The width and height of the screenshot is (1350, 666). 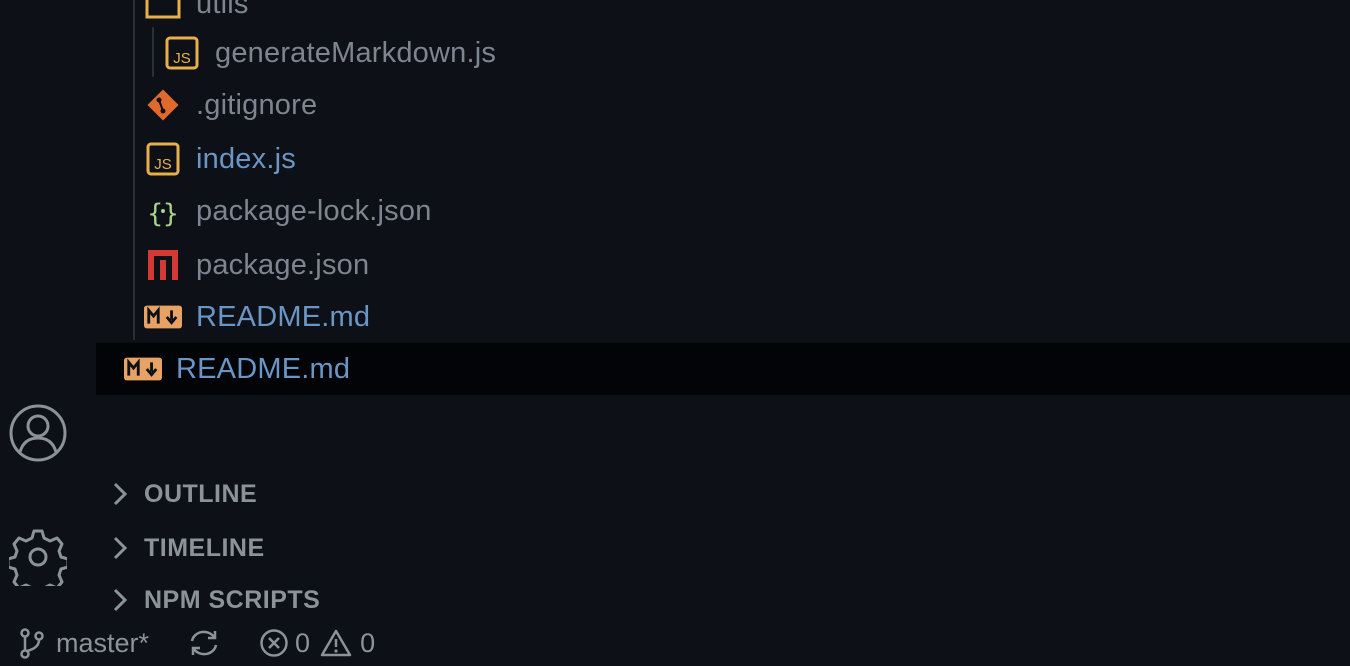 I want to click on json-icon: {}, so click(x=163, y=211).